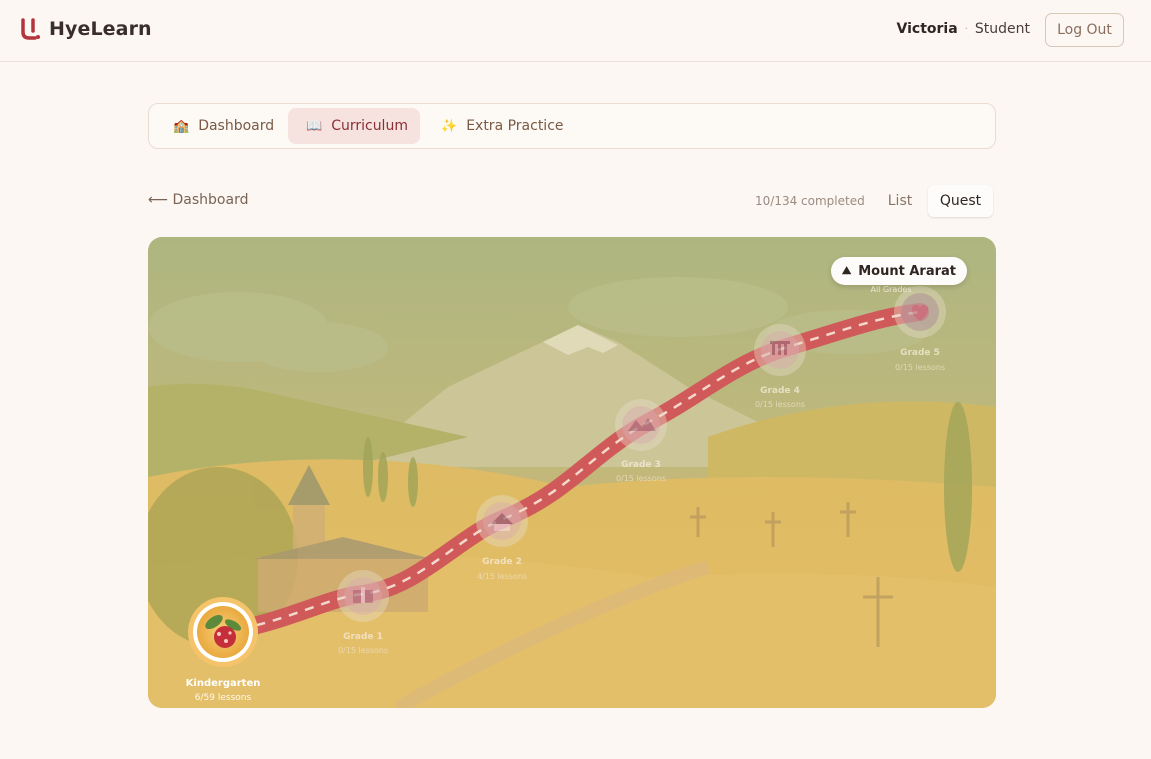 The width and height of the screenshot is (1151, 759). Describe the element at coordinates (1002, 29) in the screenshot. I see `user-role: Student` at that location.